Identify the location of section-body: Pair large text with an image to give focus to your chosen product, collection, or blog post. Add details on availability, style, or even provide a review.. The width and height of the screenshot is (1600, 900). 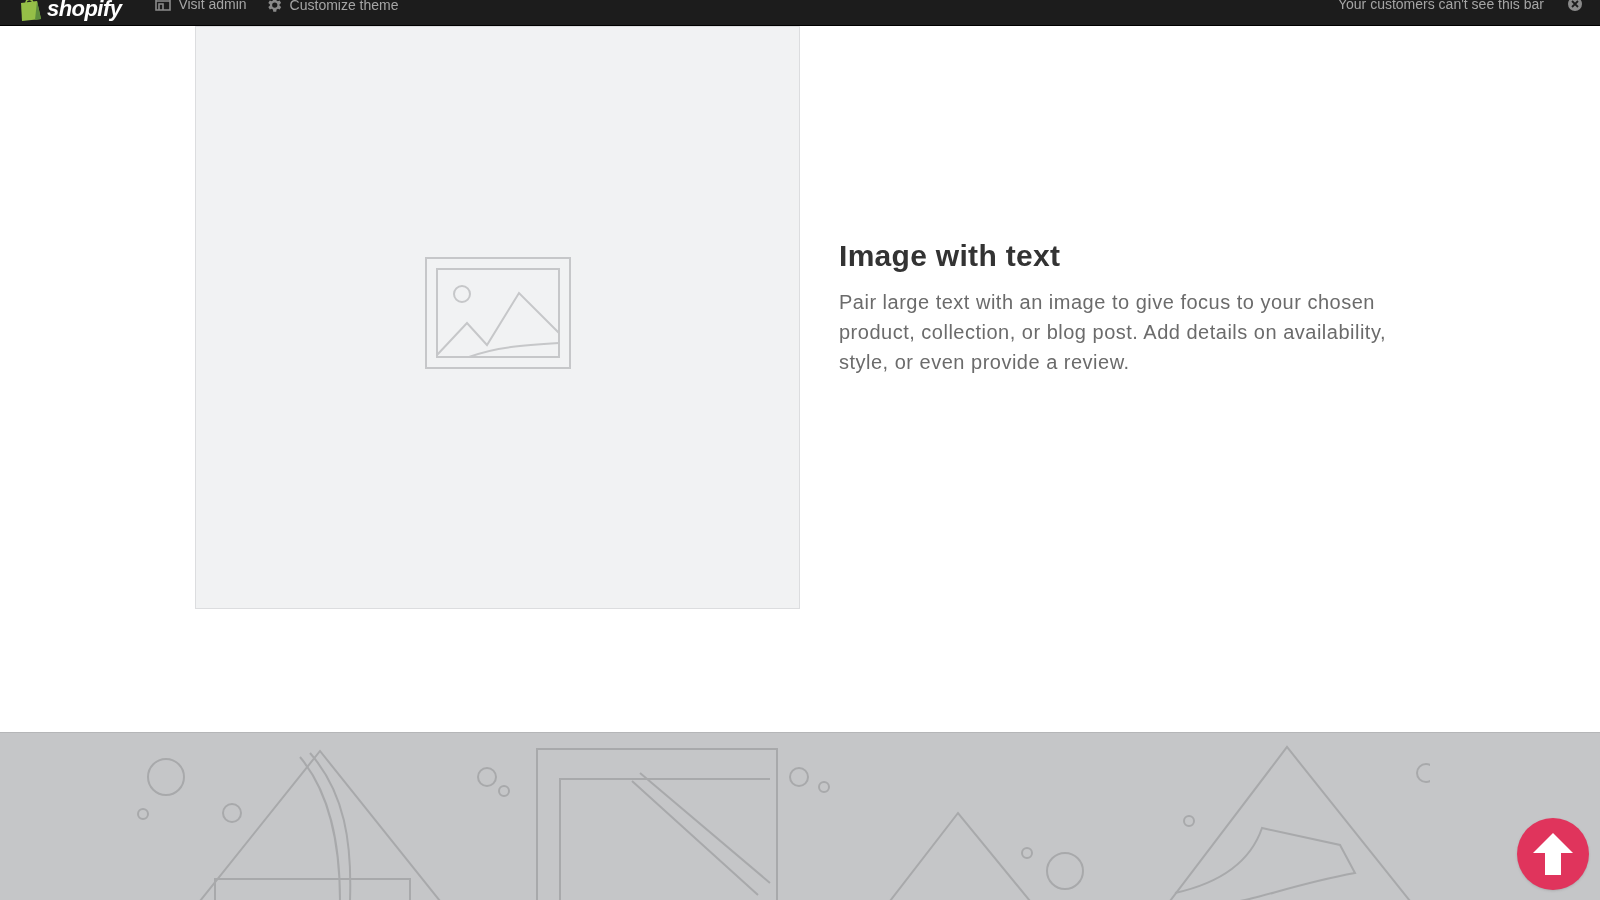
(1113, 332).